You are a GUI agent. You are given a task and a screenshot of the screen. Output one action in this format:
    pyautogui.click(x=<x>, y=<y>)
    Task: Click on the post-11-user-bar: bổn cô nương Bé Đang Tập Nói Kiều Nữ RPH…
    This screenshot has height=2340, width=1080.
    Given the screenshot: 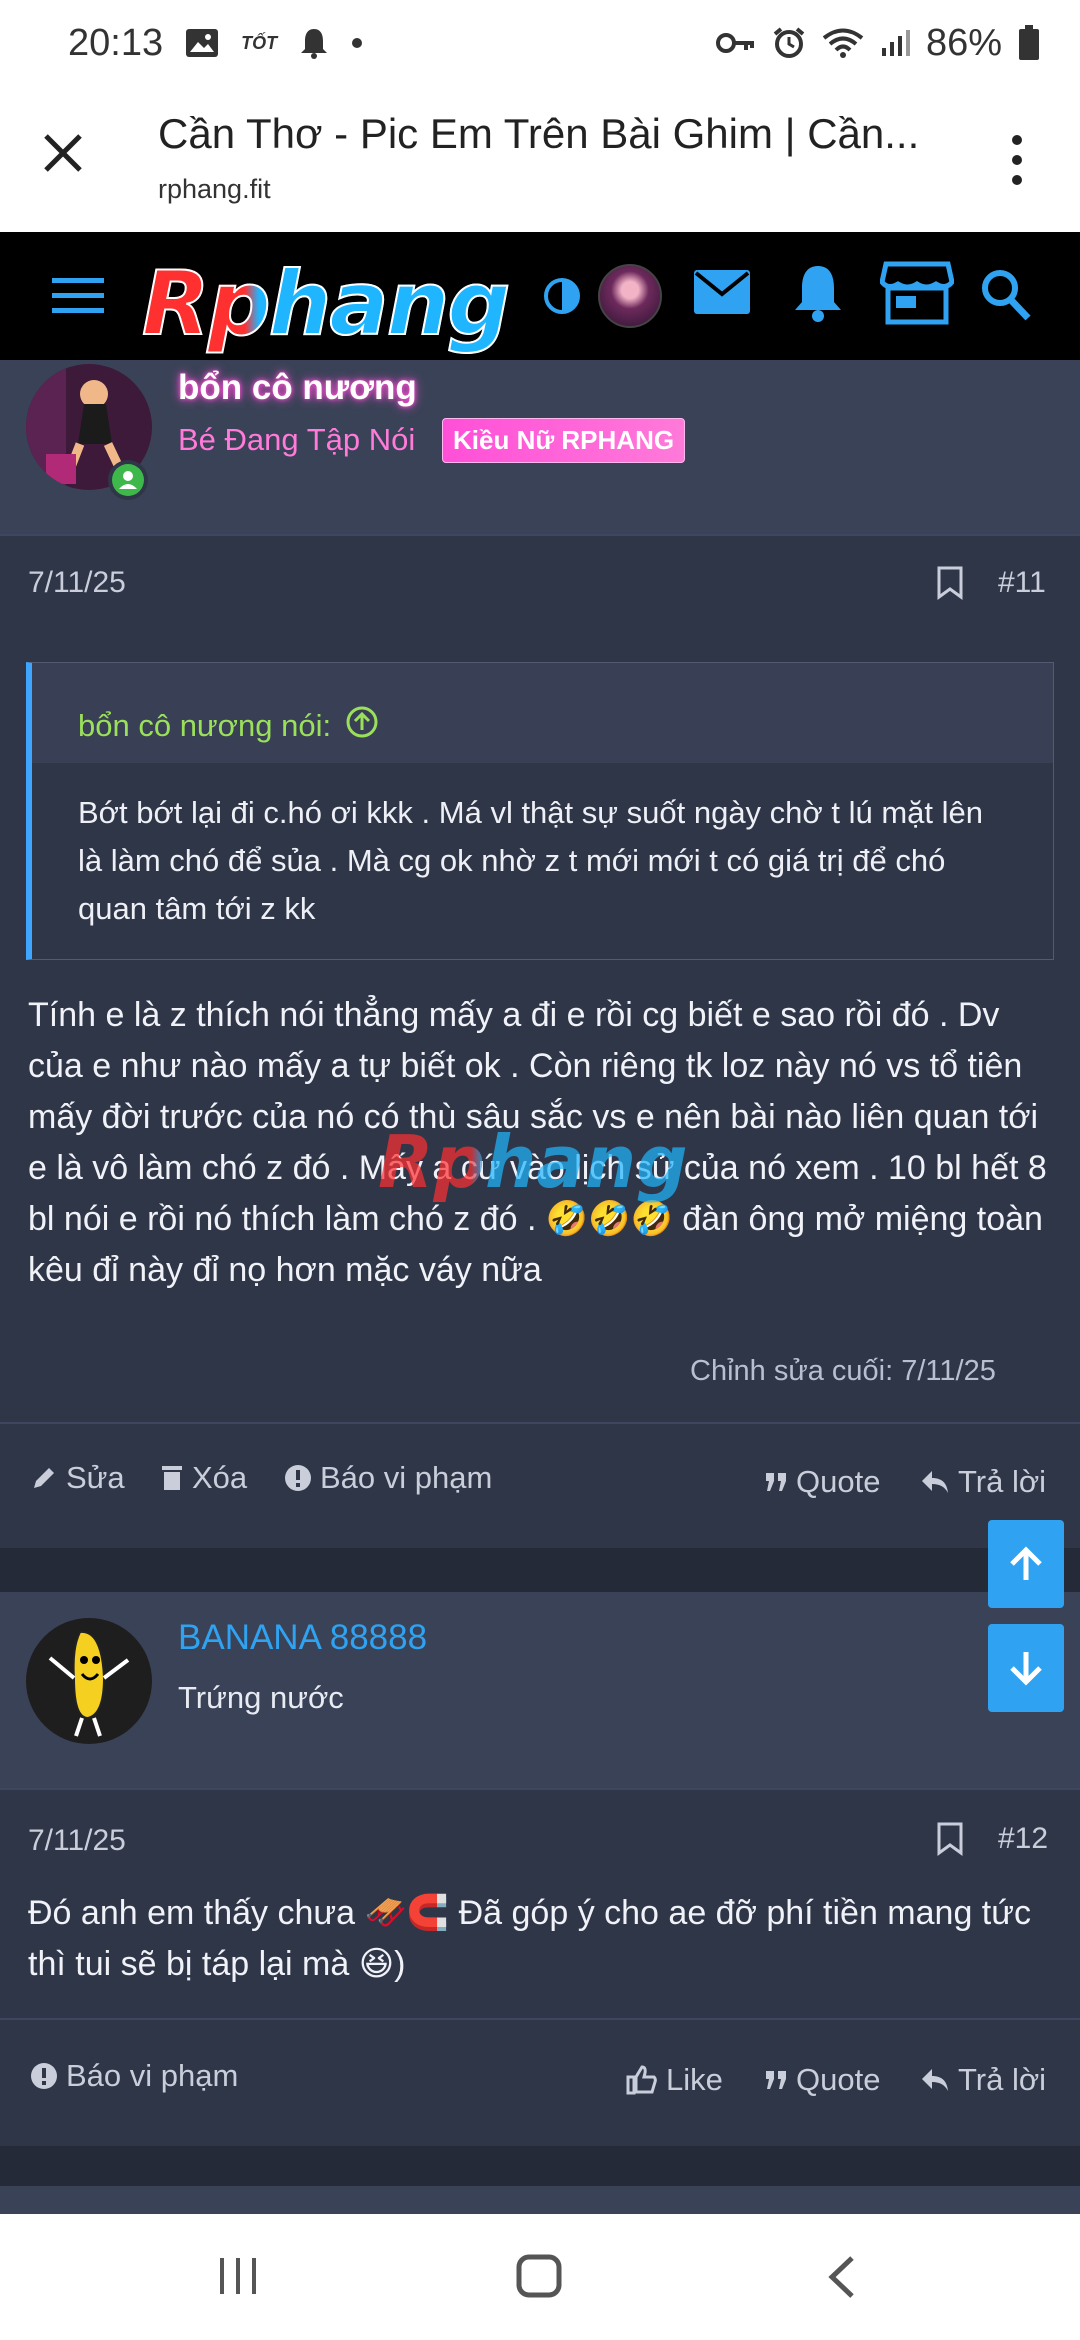 What is the action you would take?
    pyautogui.click(x=540, y=447)
    